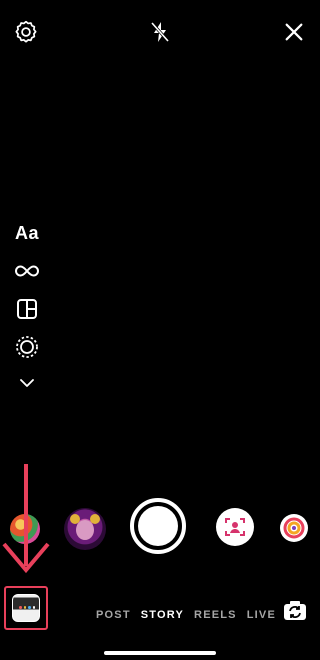  I want to click on infinity-boomerang-icon, so click(27, 271).